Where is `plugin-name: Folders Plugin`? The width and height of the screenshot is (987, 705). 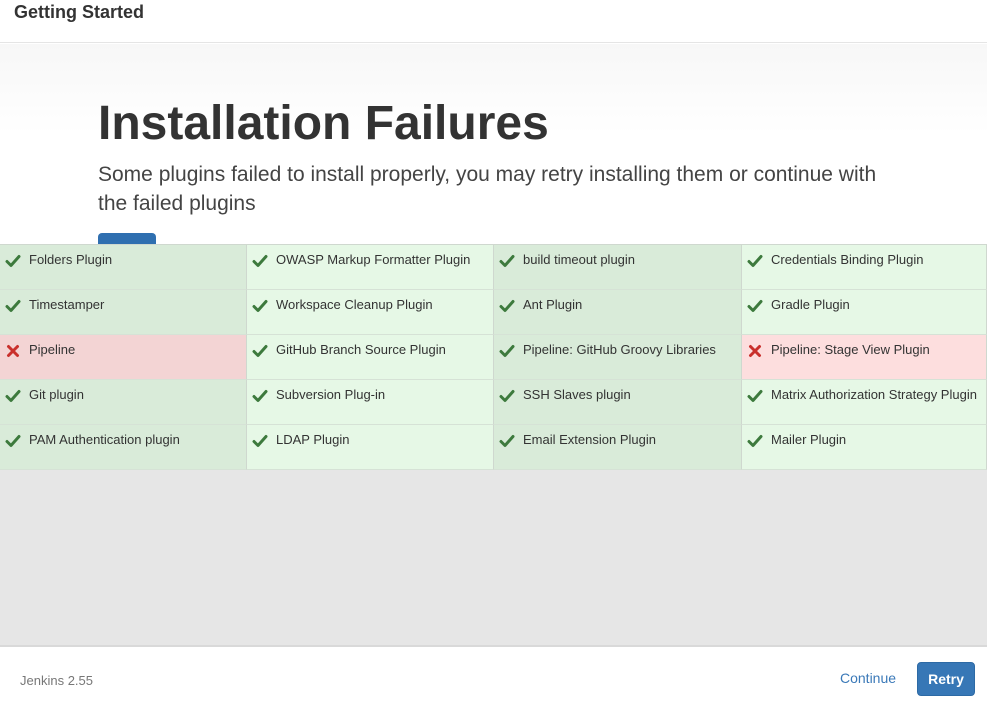
plugin-name: Folders Plugin is located at coordinates (71, 259).